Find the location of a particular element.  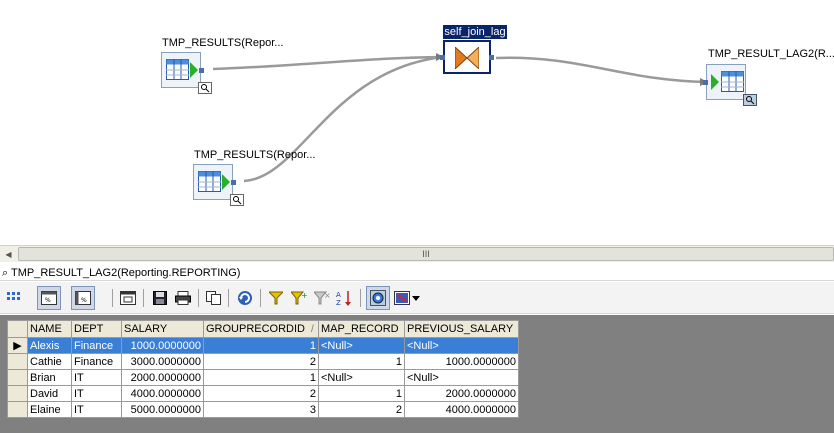

cell-previous-salary: 1000.0000000 is located at coordinates (461, 361).